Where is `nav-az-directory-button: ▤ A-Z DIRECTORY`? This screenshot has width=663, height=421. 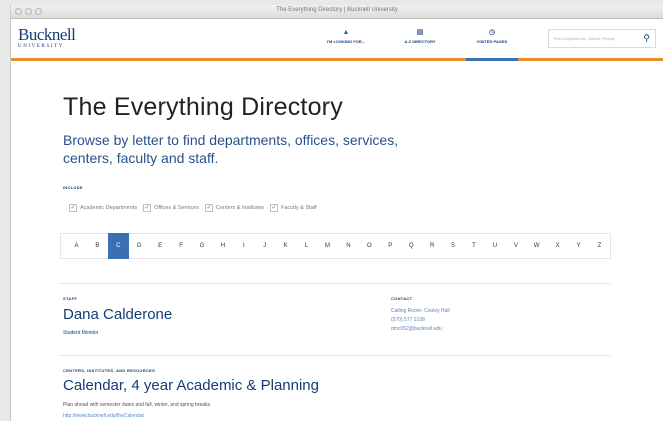 nav-az-directory-button: ▤ A-Z DIRECTORY is located at coordinates (420, 40).